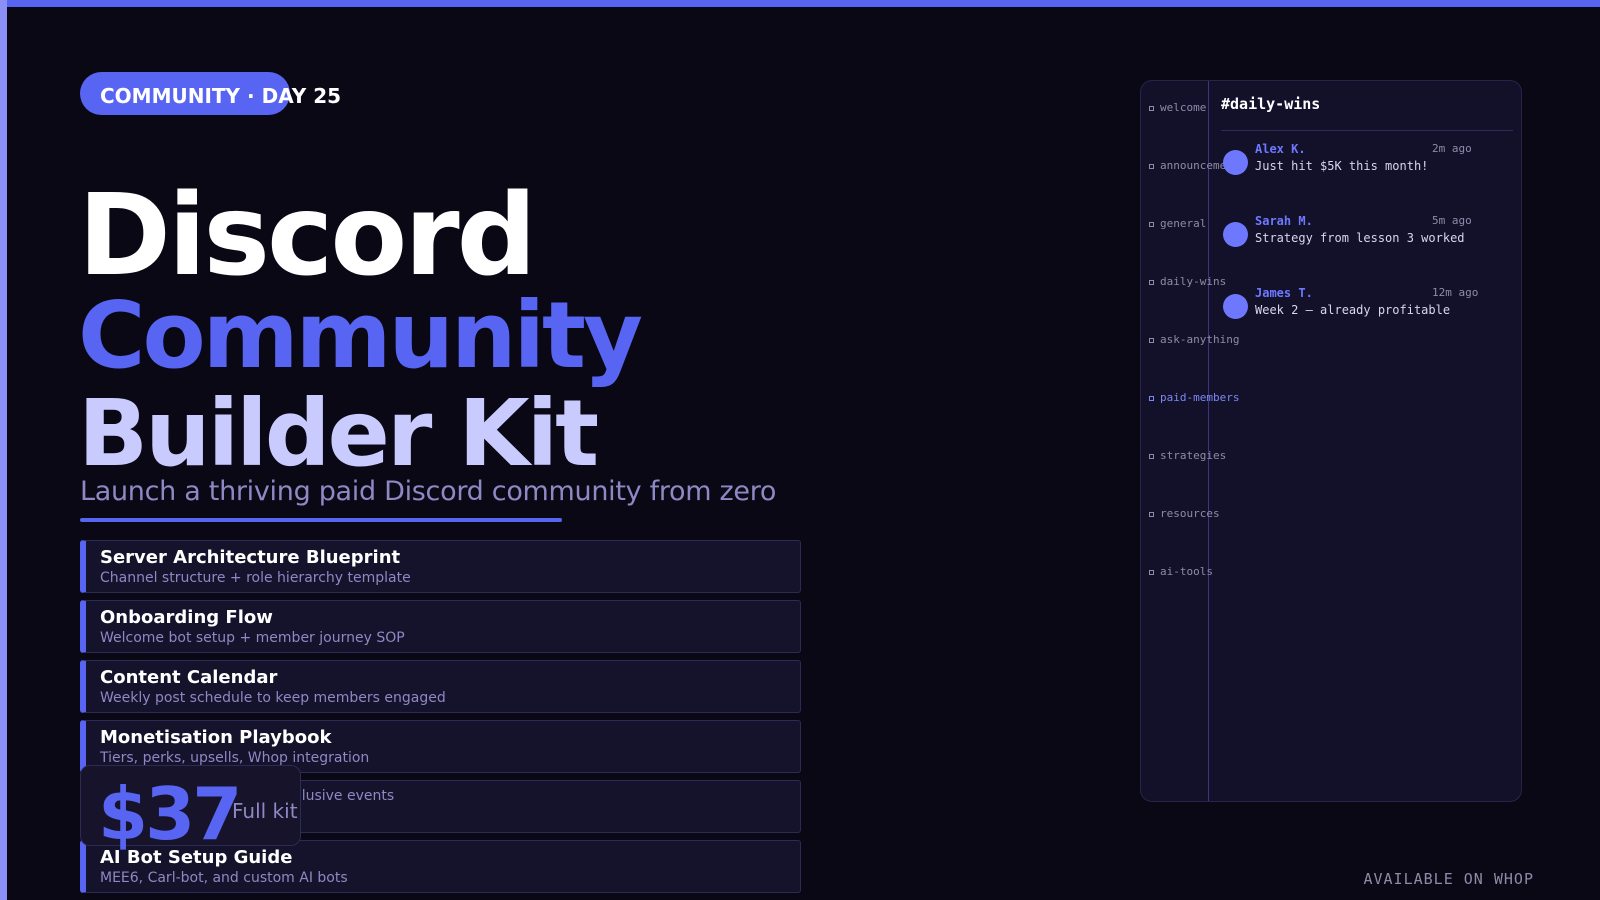 The width and height of the screenshot is (1600, 900). I want to click on channel-daily-wins: daily-wins, so click(1187, 282).